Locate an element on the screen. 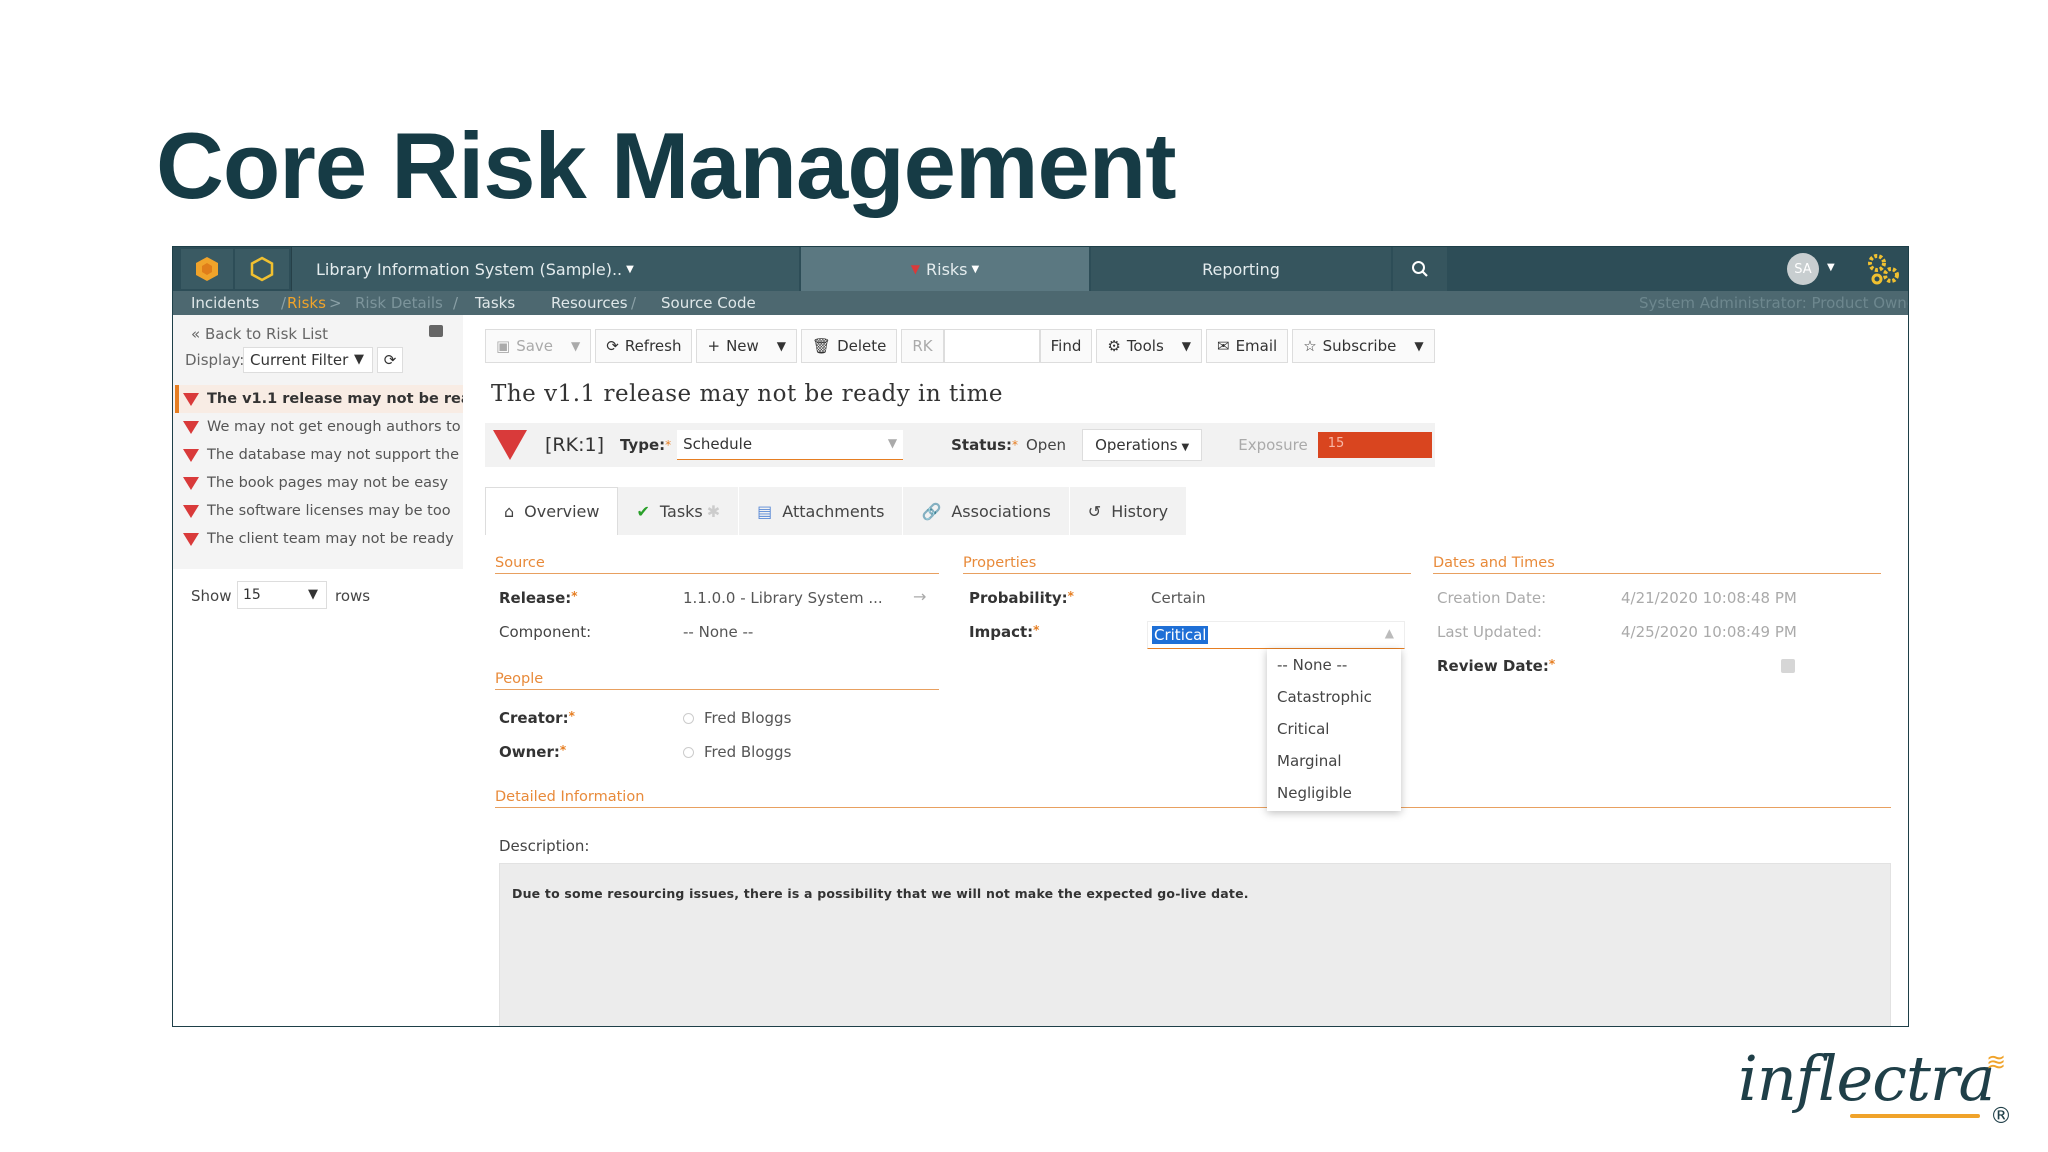  exposure-value: 15 is located at coordinates (1336, 443).